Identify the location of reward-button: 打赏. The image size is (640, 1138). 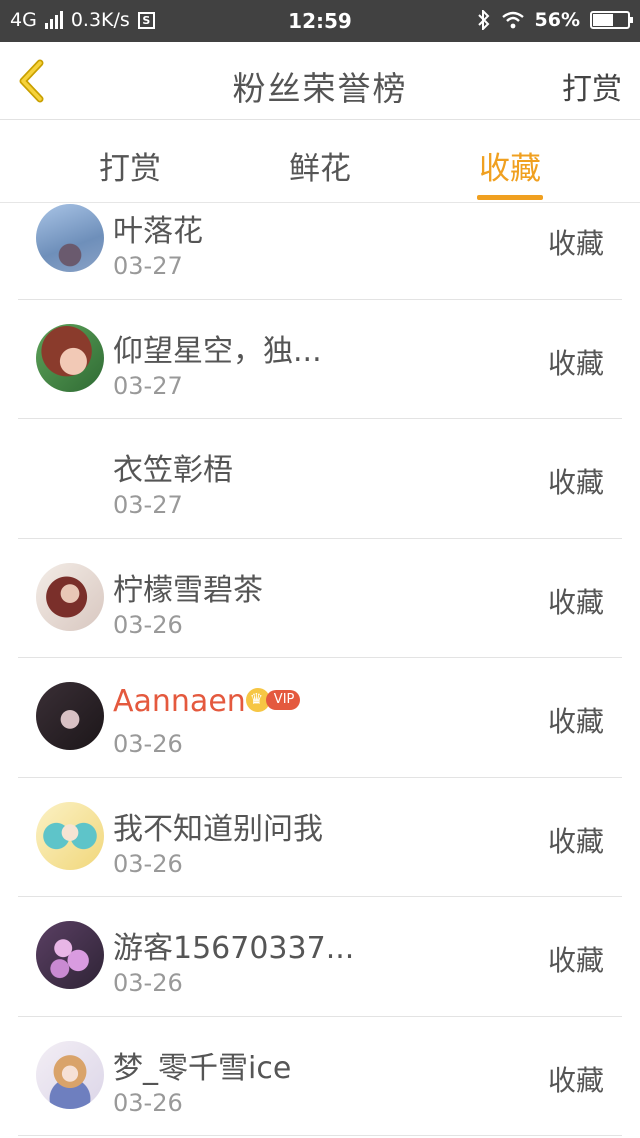
(592, 86).